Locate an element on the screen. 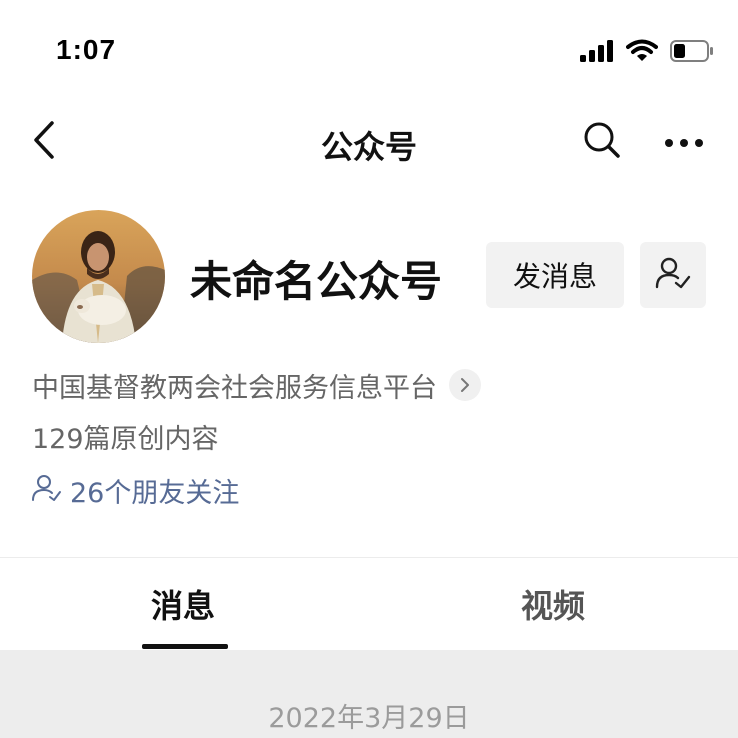 The height and width of the screenshot is (738, 738). tab-bar: 消息 视频 is located at coordinates (369, 604).